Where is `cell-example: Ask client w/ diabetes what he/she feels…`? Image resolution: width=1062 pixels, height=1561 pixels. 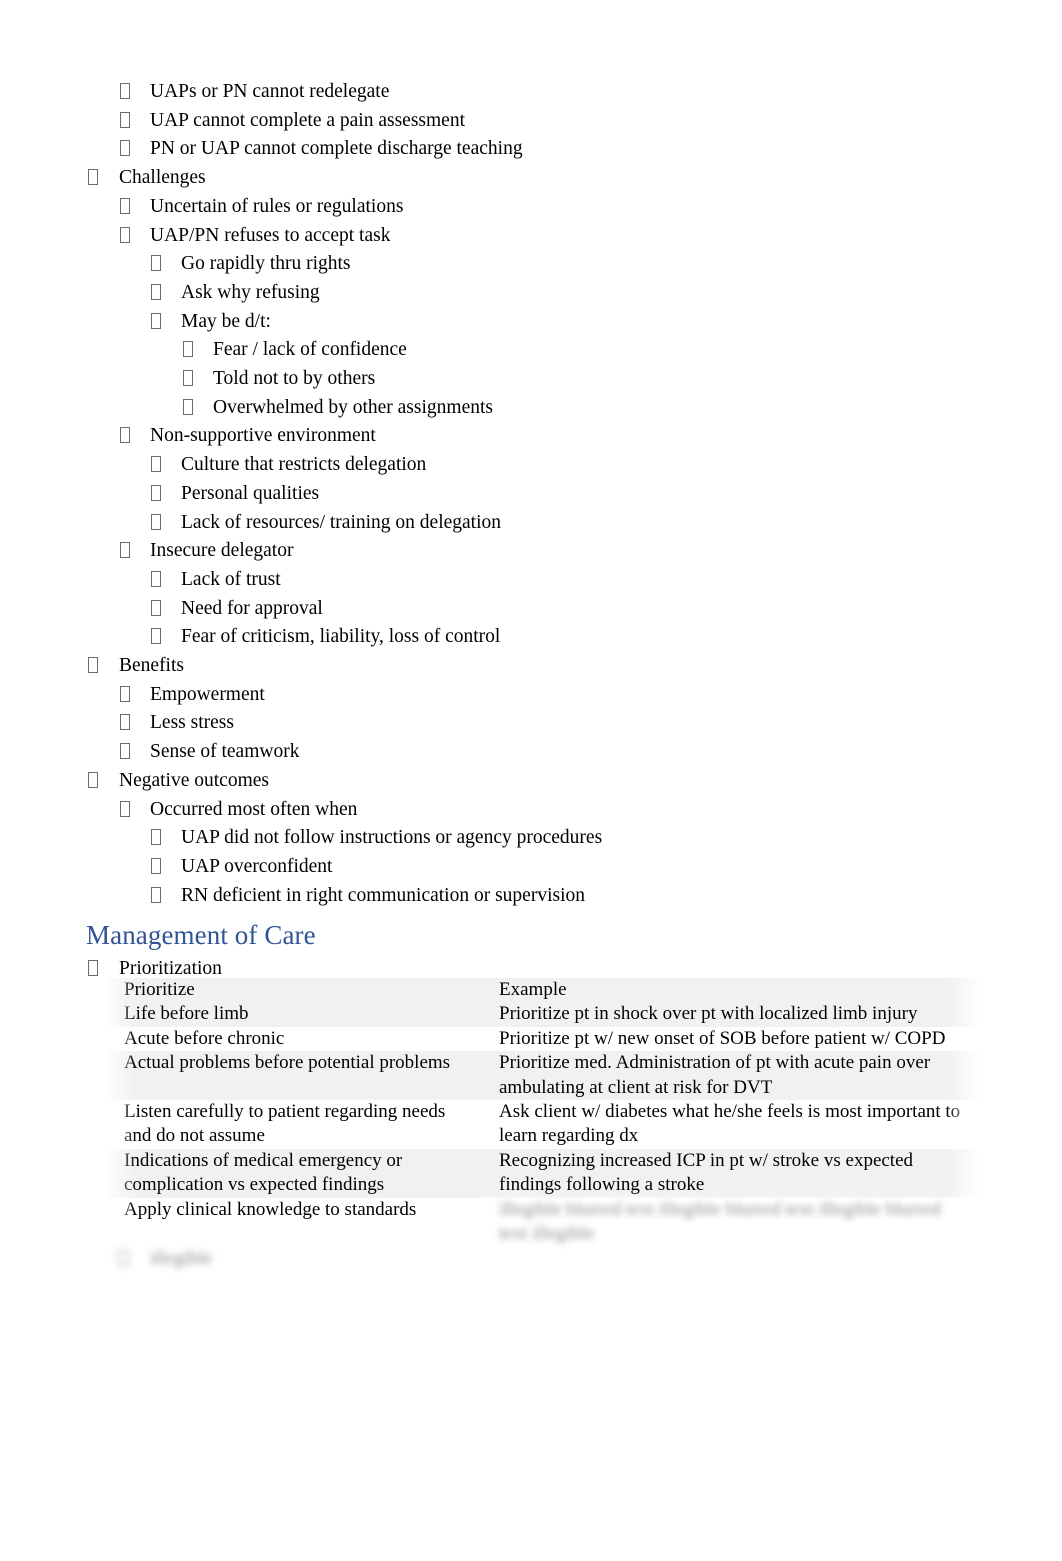
cell-example: Ask client w/ diabetes what he/she feels… is located at coordinates (730, 1124).